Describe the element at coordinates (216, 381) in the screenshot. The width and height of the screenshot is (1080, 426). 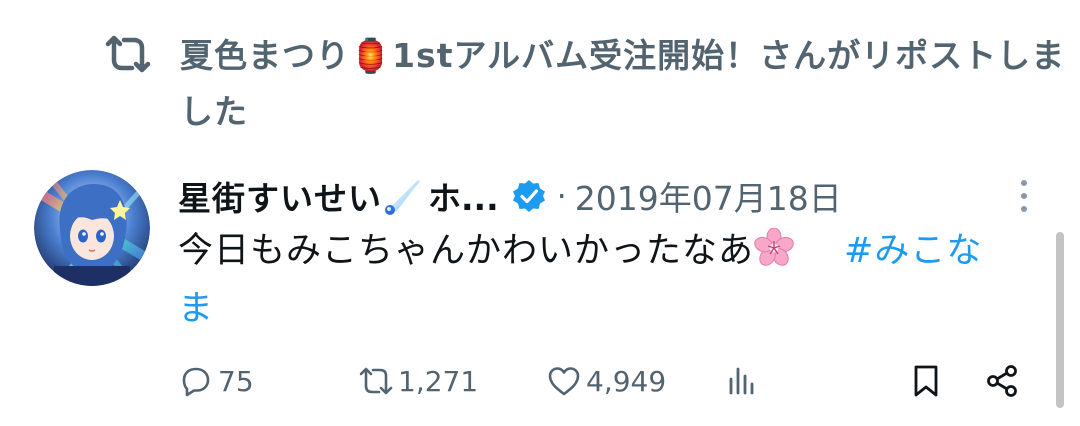
I see `reply-button: 75` at that location.